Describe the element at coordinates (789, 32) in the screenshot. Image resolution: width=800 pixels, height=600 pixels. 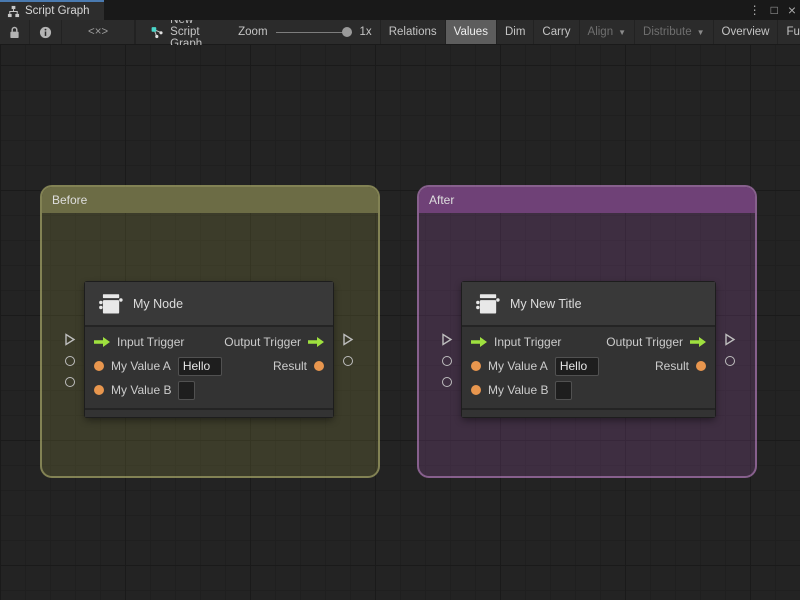
I see `full-screen-button: Full Screen` at that location.